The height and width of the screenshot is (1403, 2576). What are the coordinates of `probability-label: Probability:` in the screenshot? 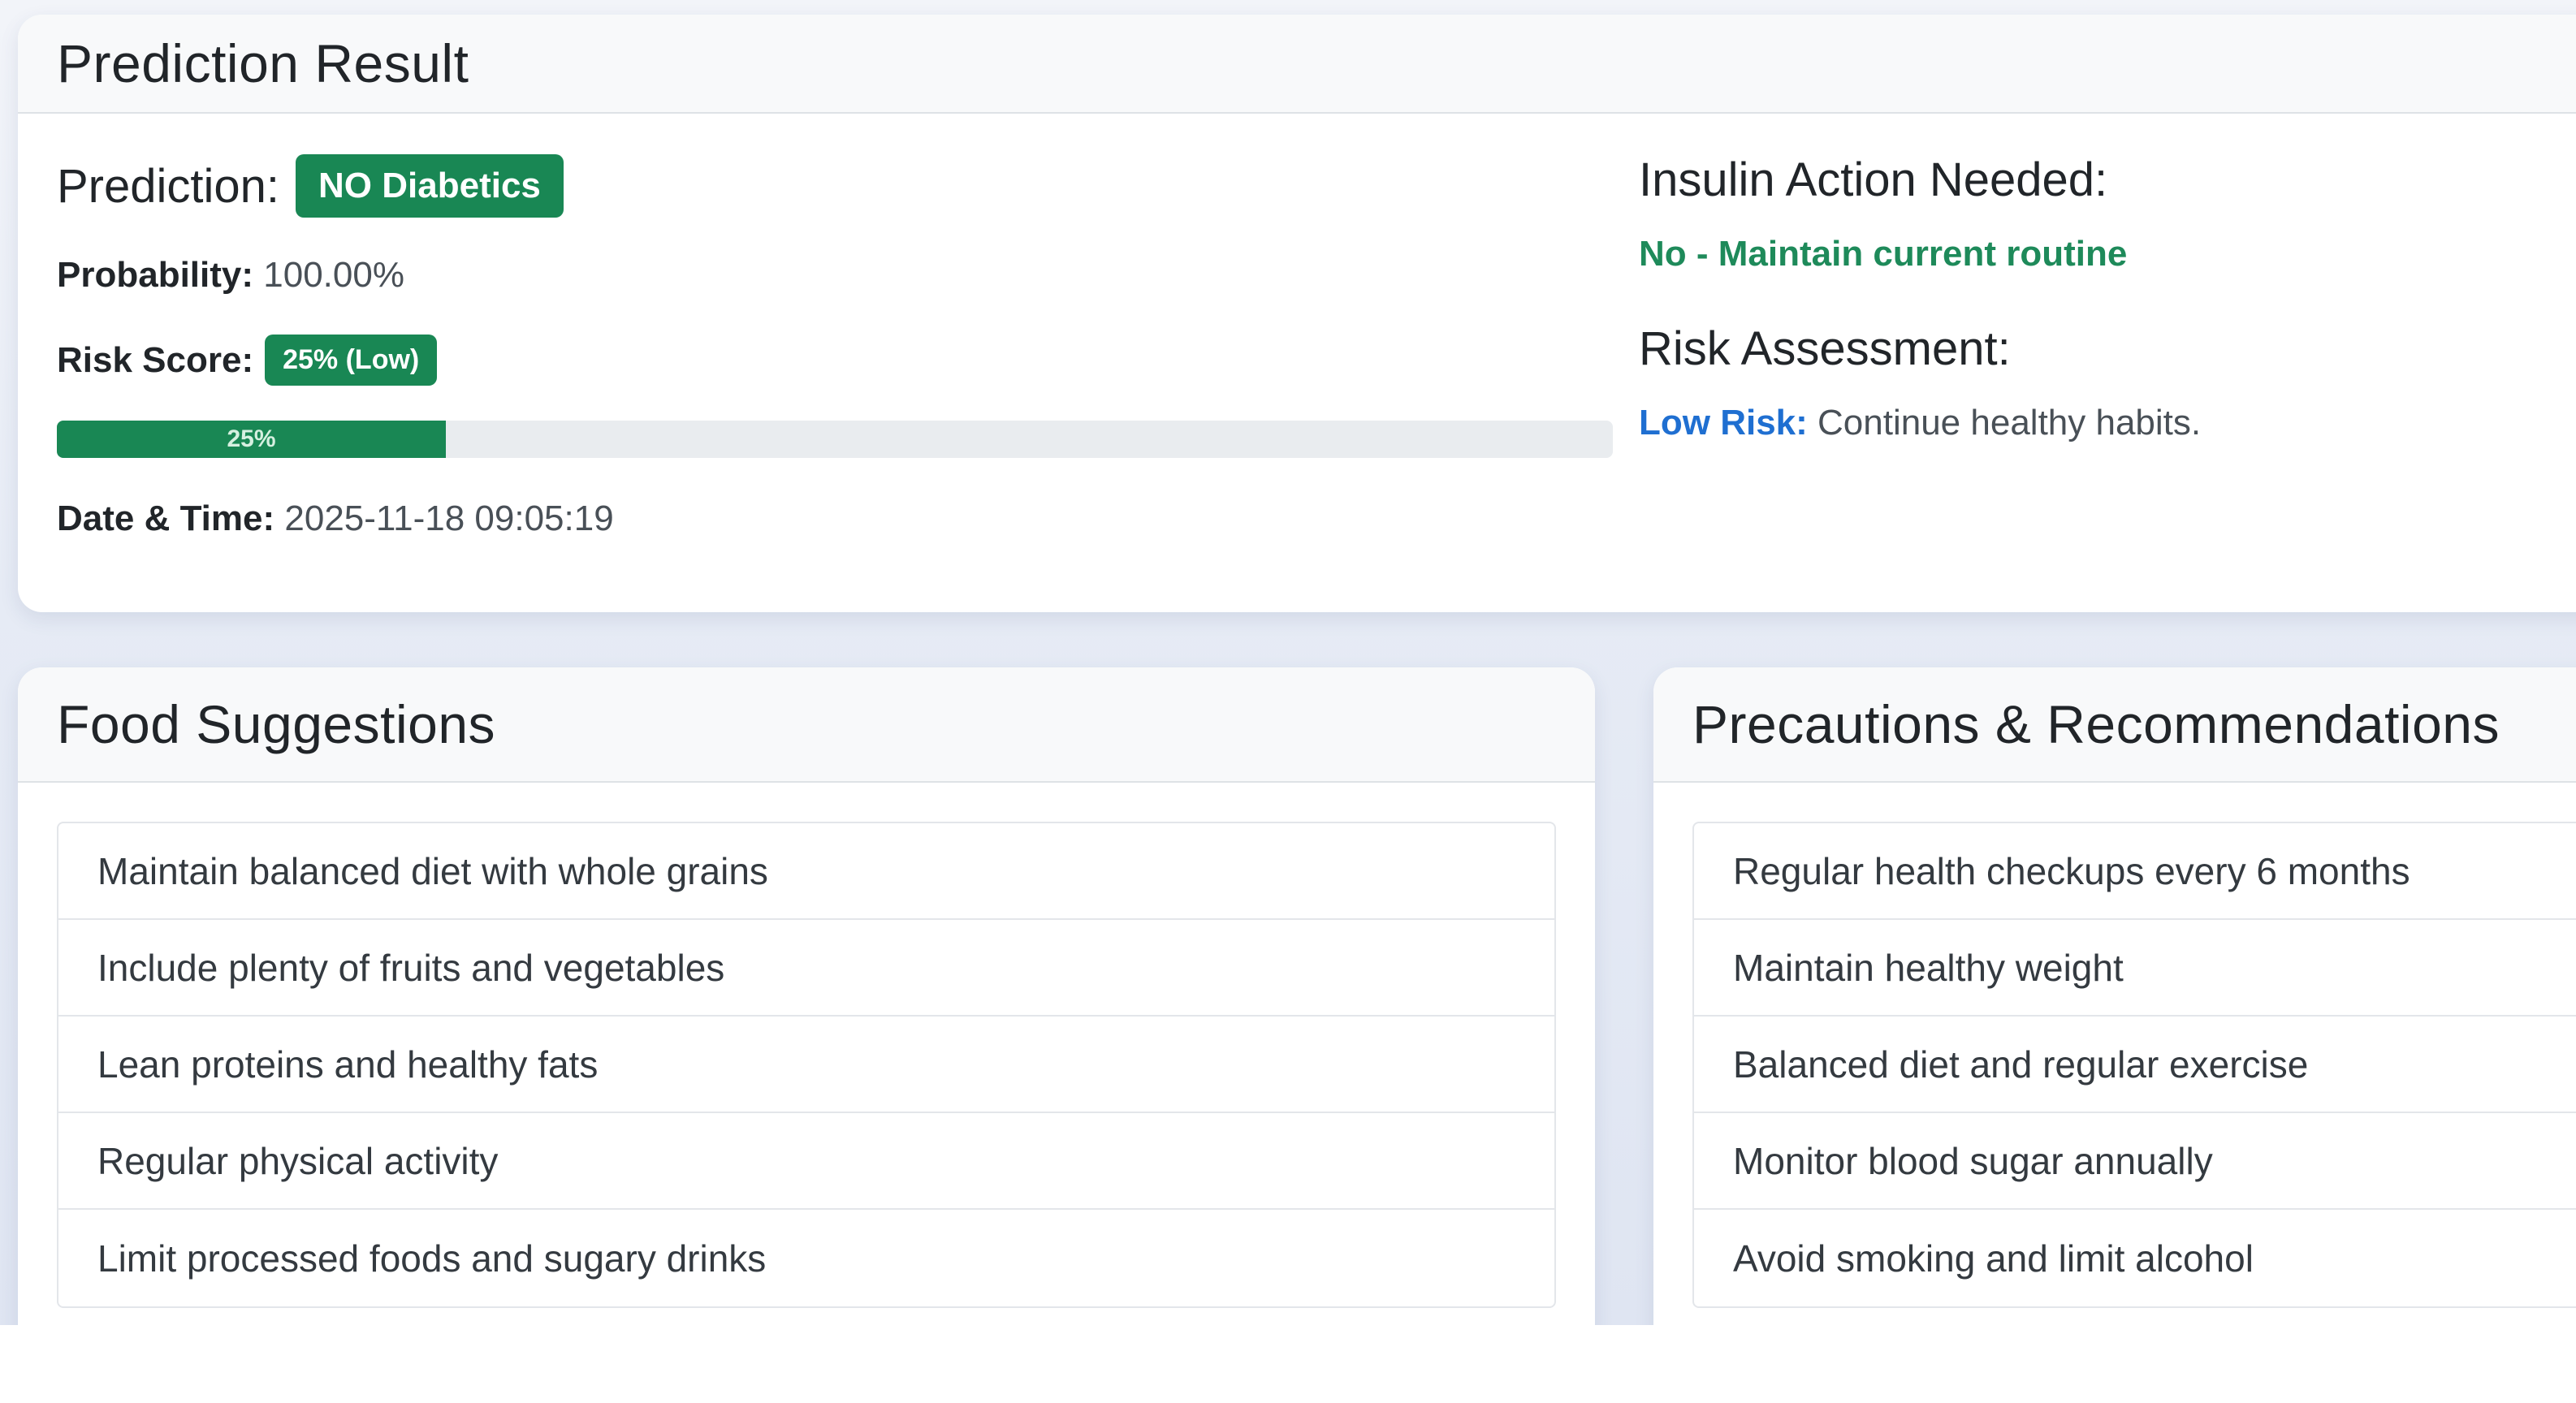 It's located at (155, 275).